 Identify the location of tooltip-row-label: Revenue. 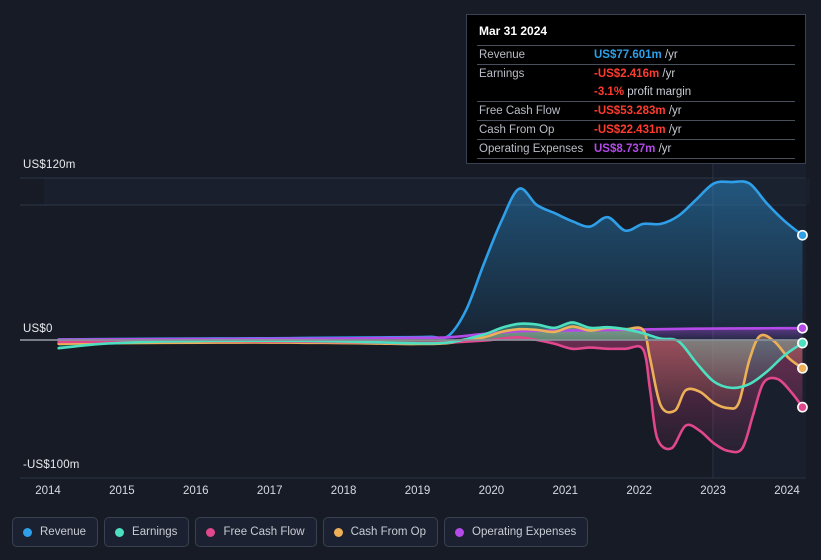
(534, 55).